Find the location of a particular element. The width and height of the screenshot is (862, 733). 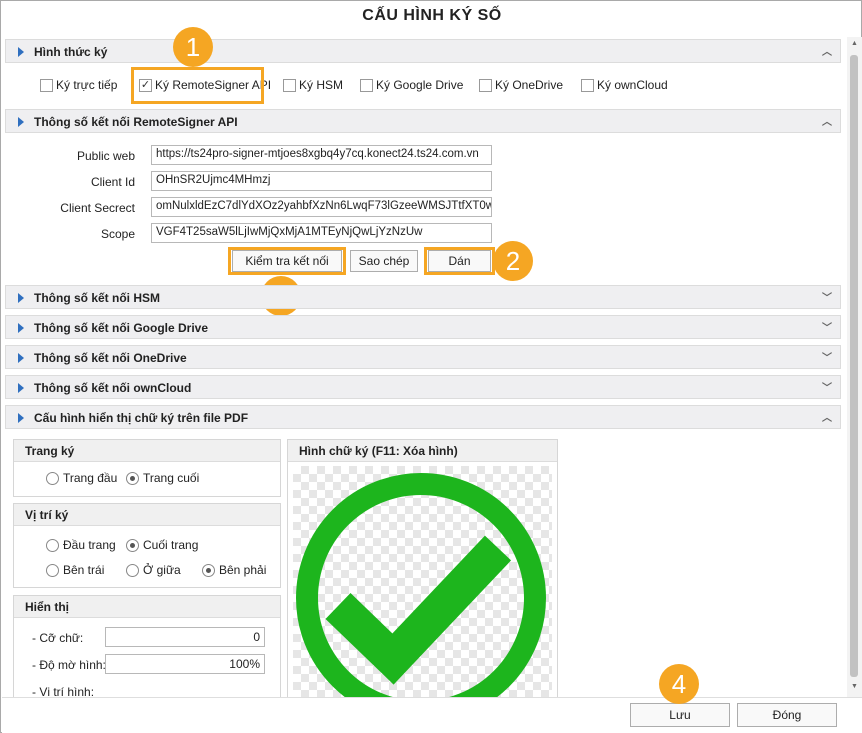

checkbox-direct: Ký trực tiếp is located at coordinates (78, 85).